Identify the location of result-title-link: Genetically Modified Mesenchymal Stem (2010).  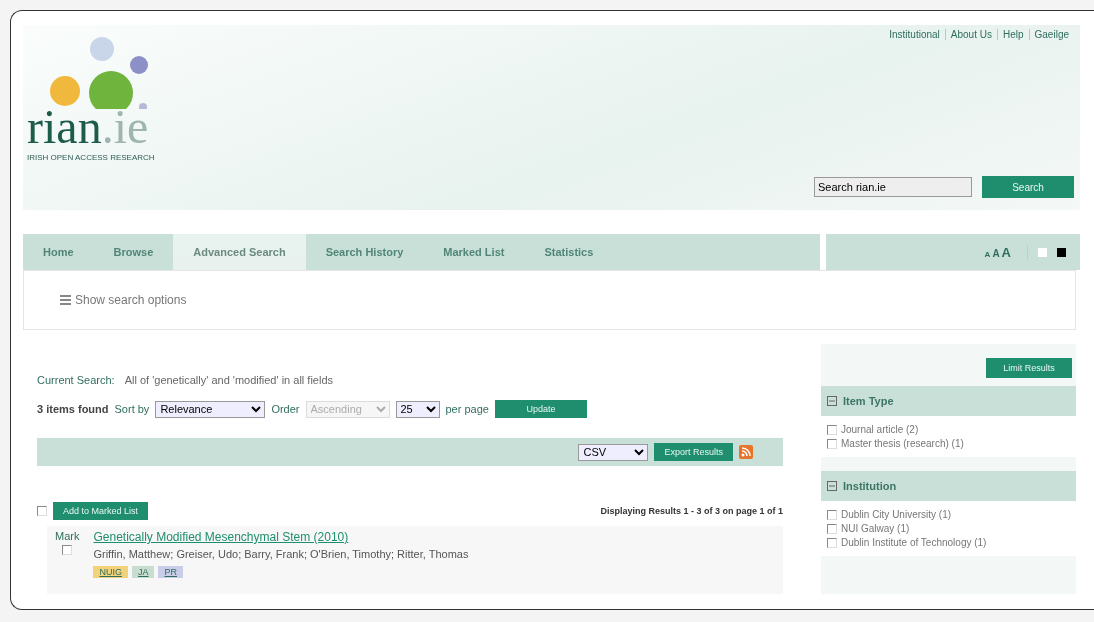
(221, 537).